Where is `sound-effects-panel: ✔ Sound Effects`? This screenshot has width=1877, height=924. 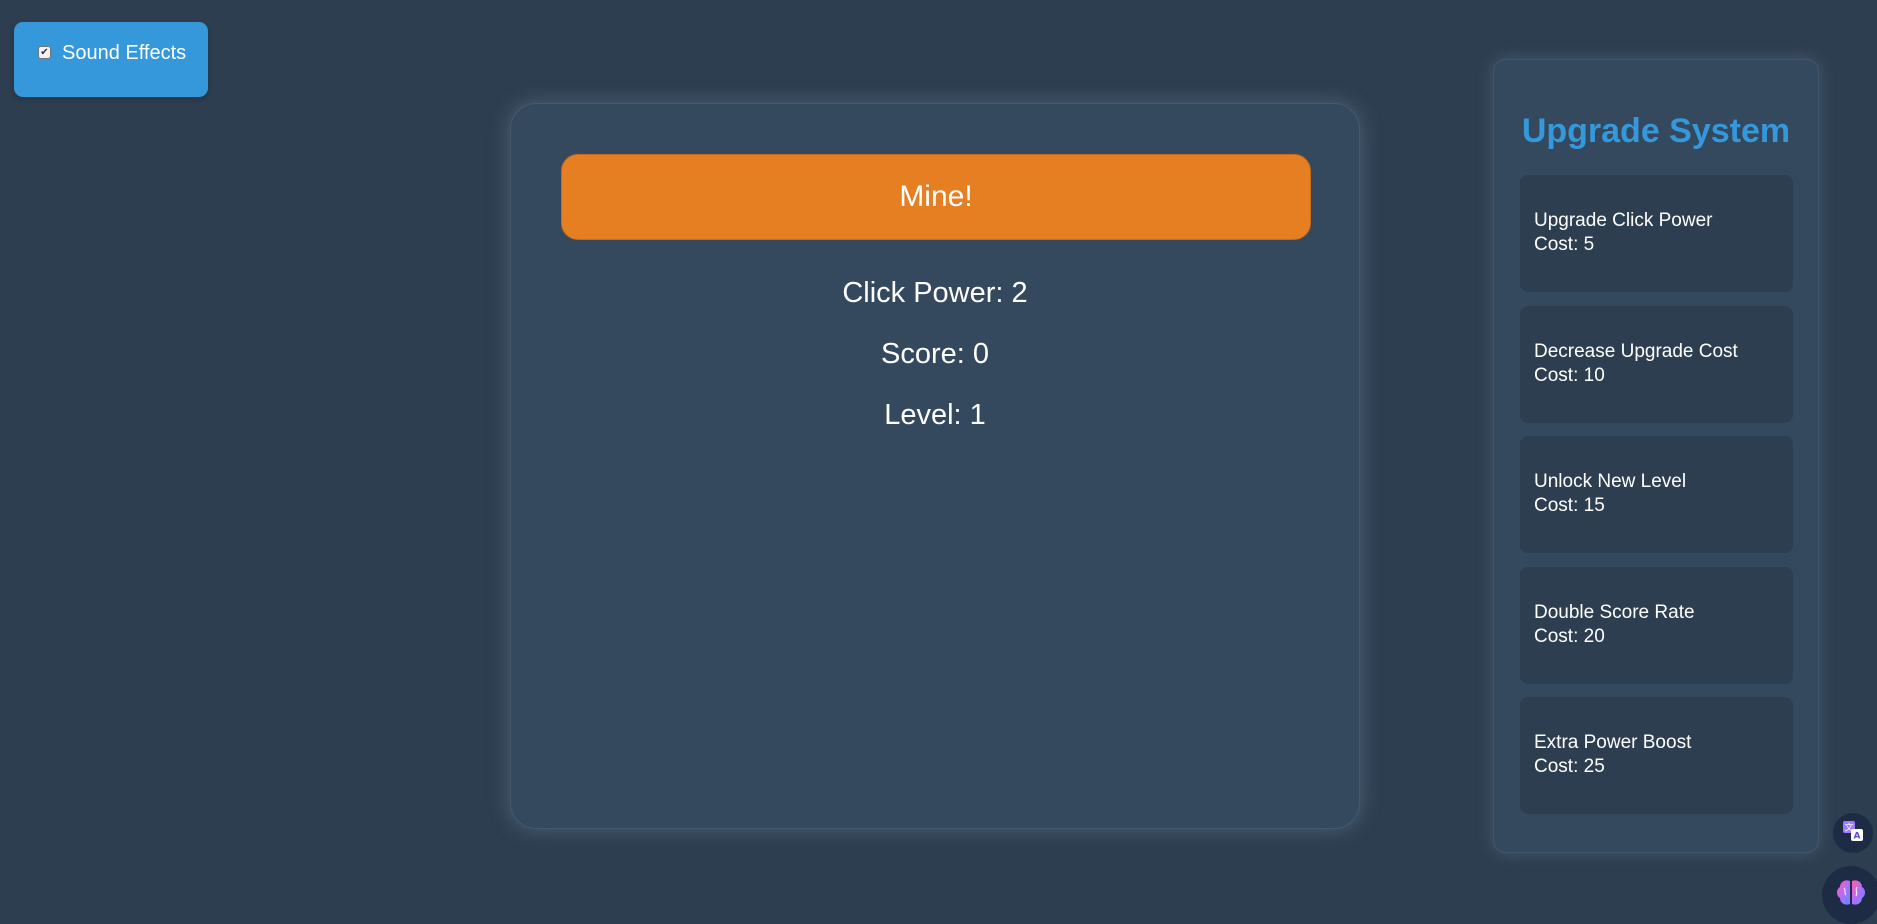 sound-effects-panel: ✔ Sound Effects is located at coordinates (111, 59).